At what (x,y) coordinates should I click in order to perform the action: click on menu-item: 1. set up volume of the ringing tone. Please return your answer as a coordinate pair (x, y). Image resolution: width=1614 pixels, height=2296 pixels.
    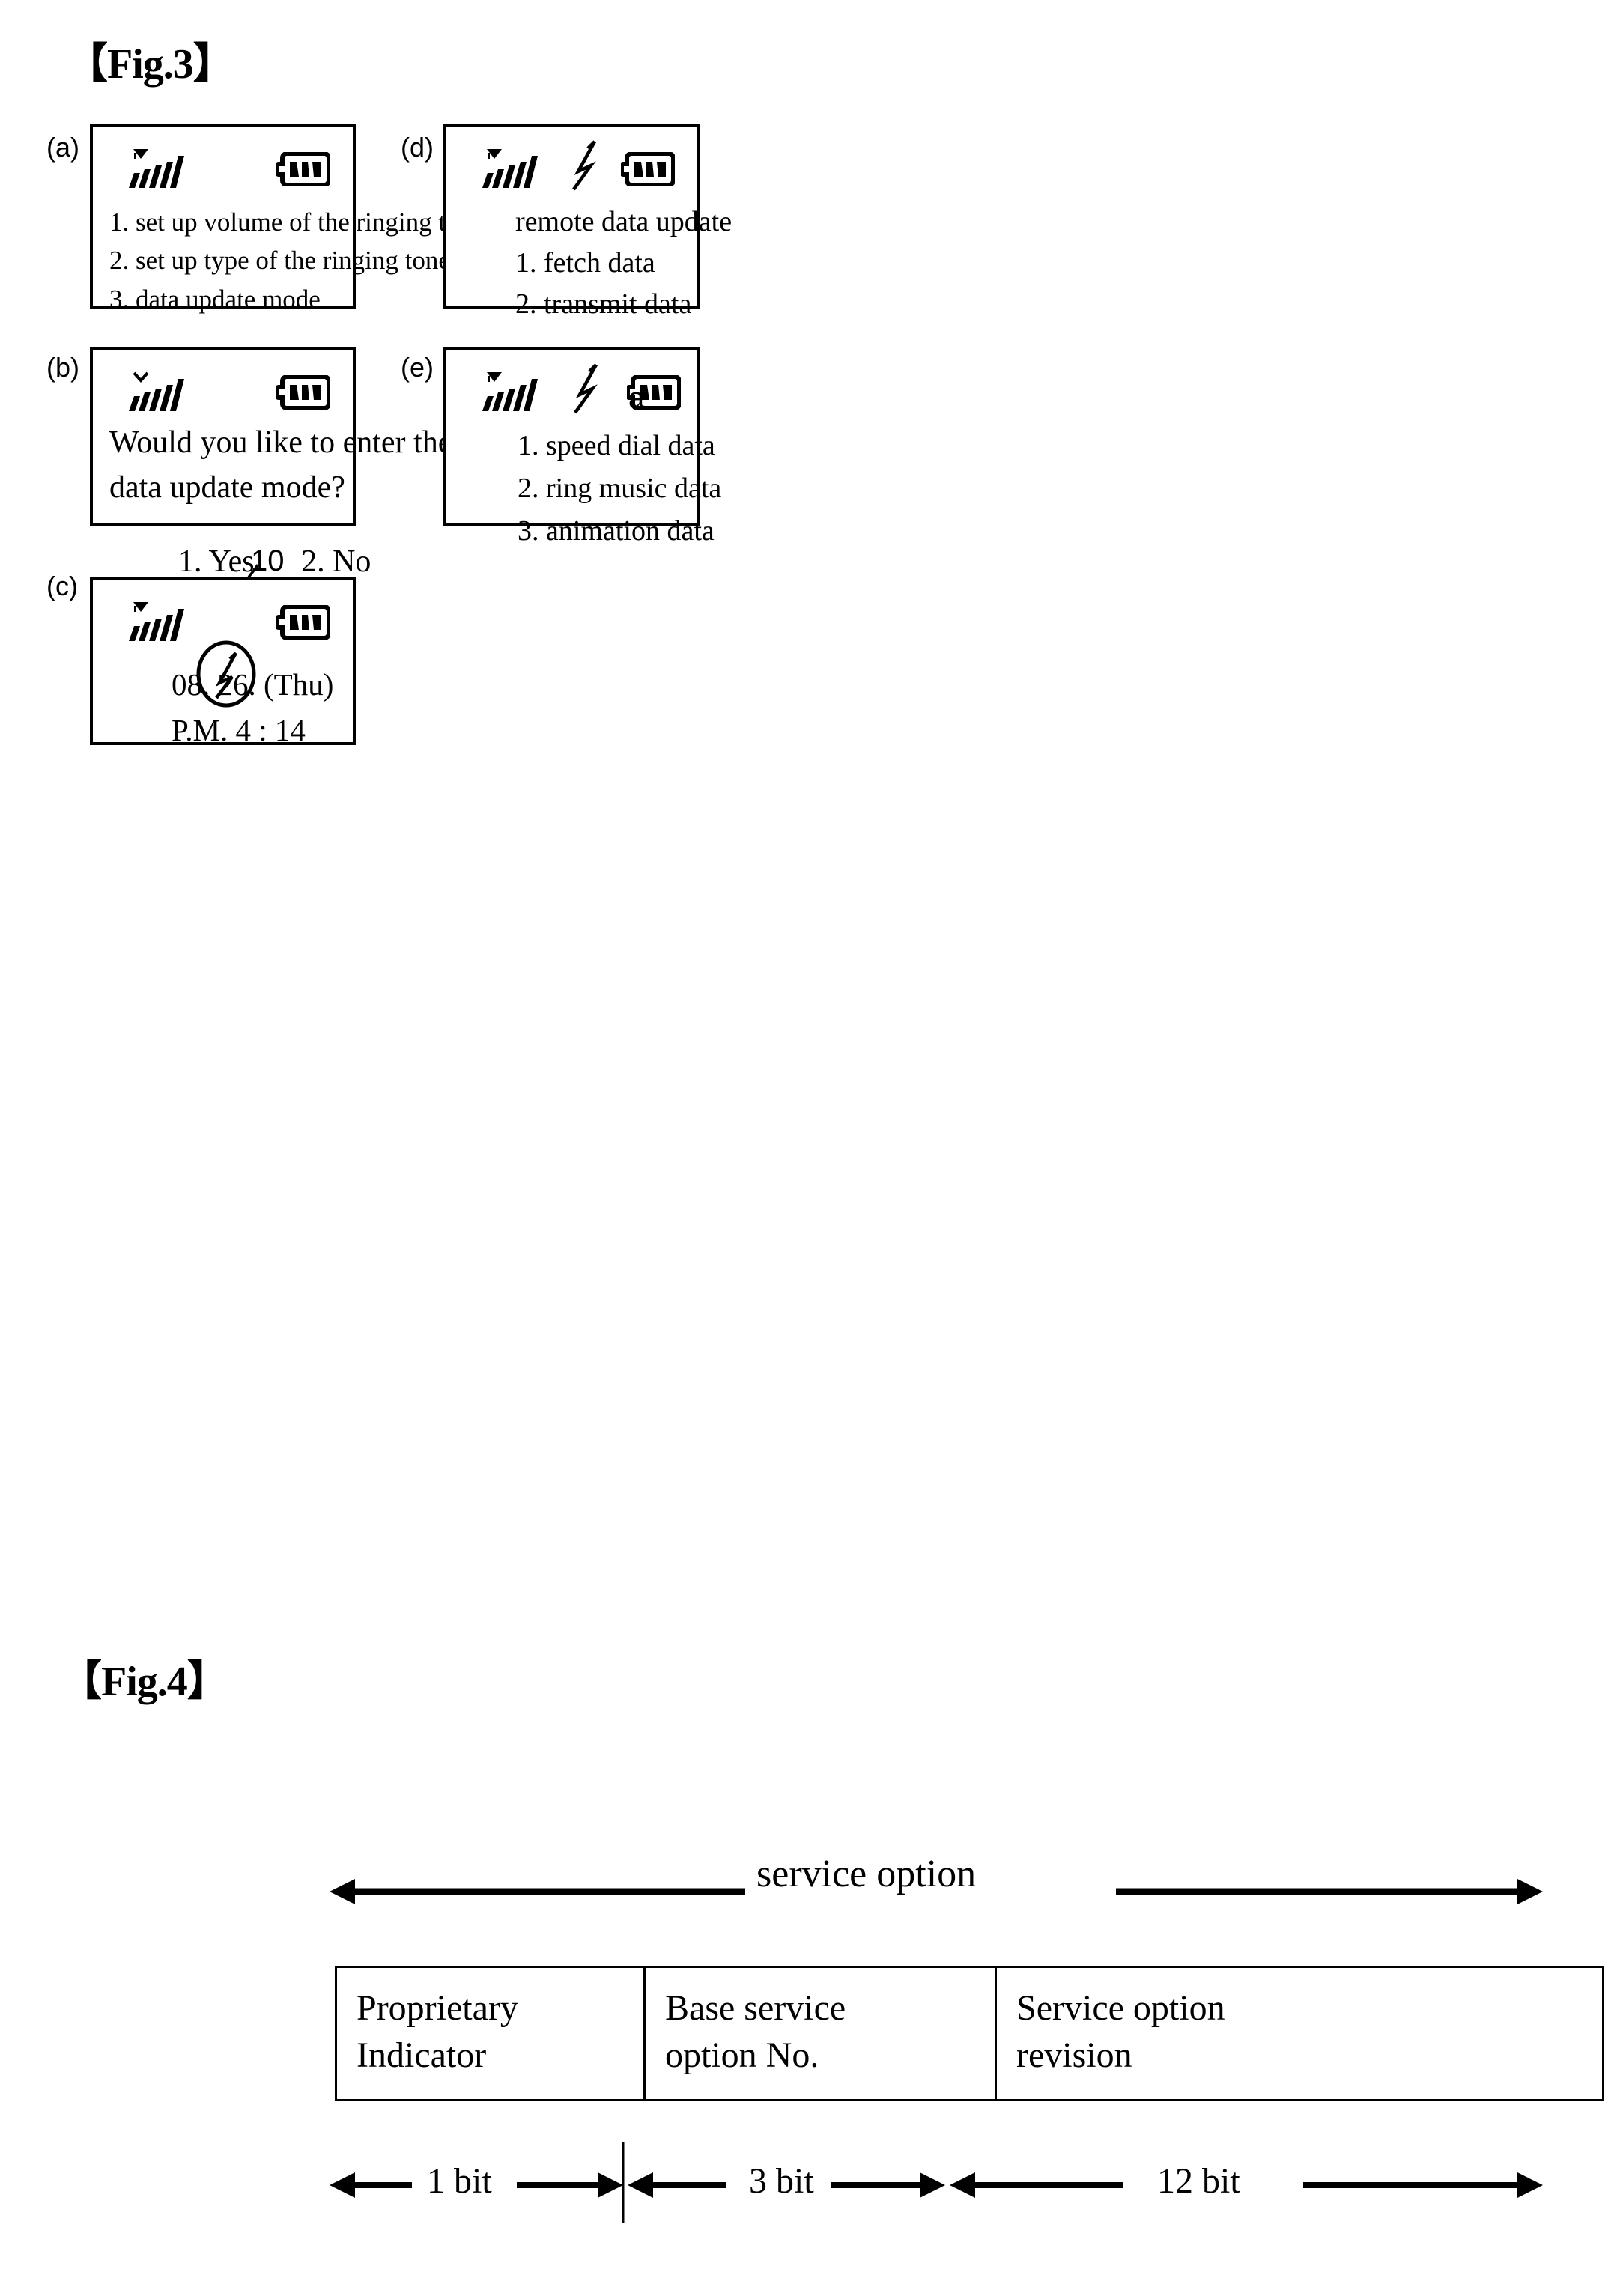
    Looking at the image, I should click on (296, 222).